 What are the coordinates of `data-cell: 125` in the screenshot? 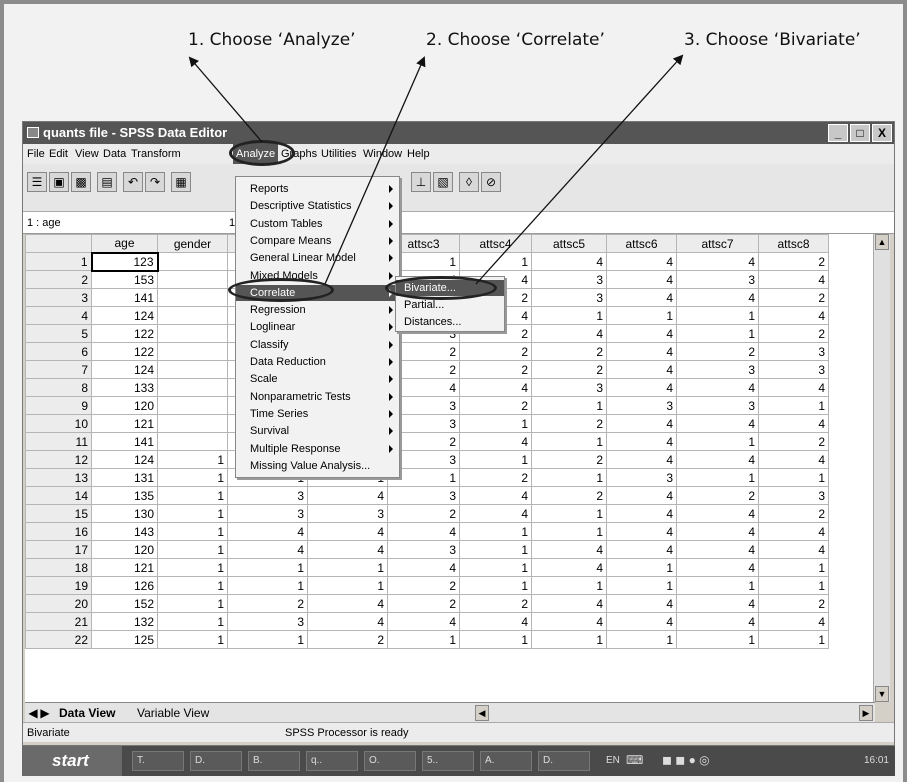 It's located at (124, 639).